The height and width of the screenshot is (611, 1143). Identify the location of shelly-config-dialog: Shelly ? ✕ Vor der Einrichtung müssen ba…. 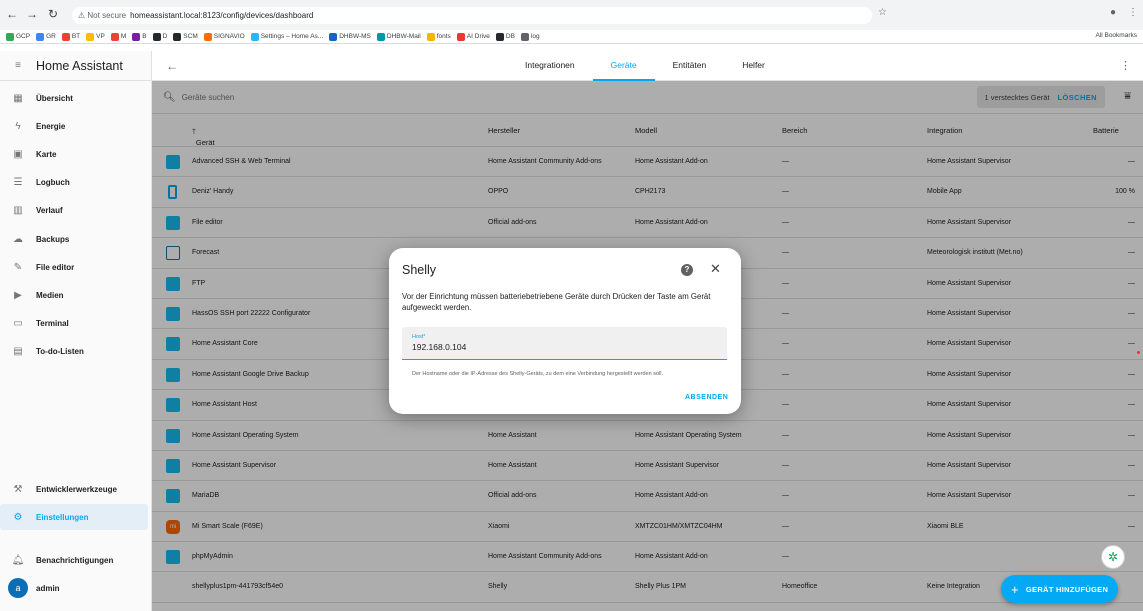
(565, 331).